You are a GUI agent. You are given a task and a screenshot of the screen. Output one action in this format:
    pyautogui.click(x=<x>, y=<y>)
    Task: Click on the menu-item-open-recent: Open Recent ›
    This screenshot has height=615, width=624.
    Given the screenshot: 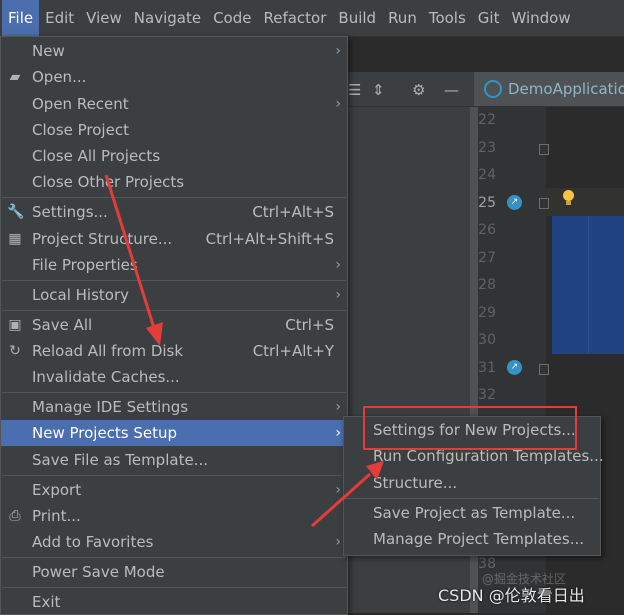 What is the action you would take?
    pyautogui.click(x=174, y=104)
    